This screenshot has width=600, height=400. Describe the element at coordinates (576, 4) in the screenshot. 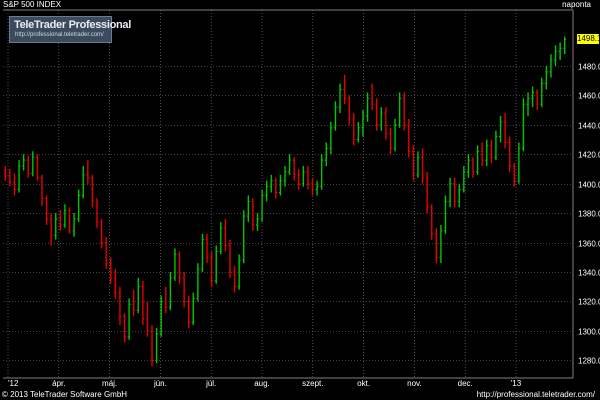

I see `period-label: naponta` at that location.